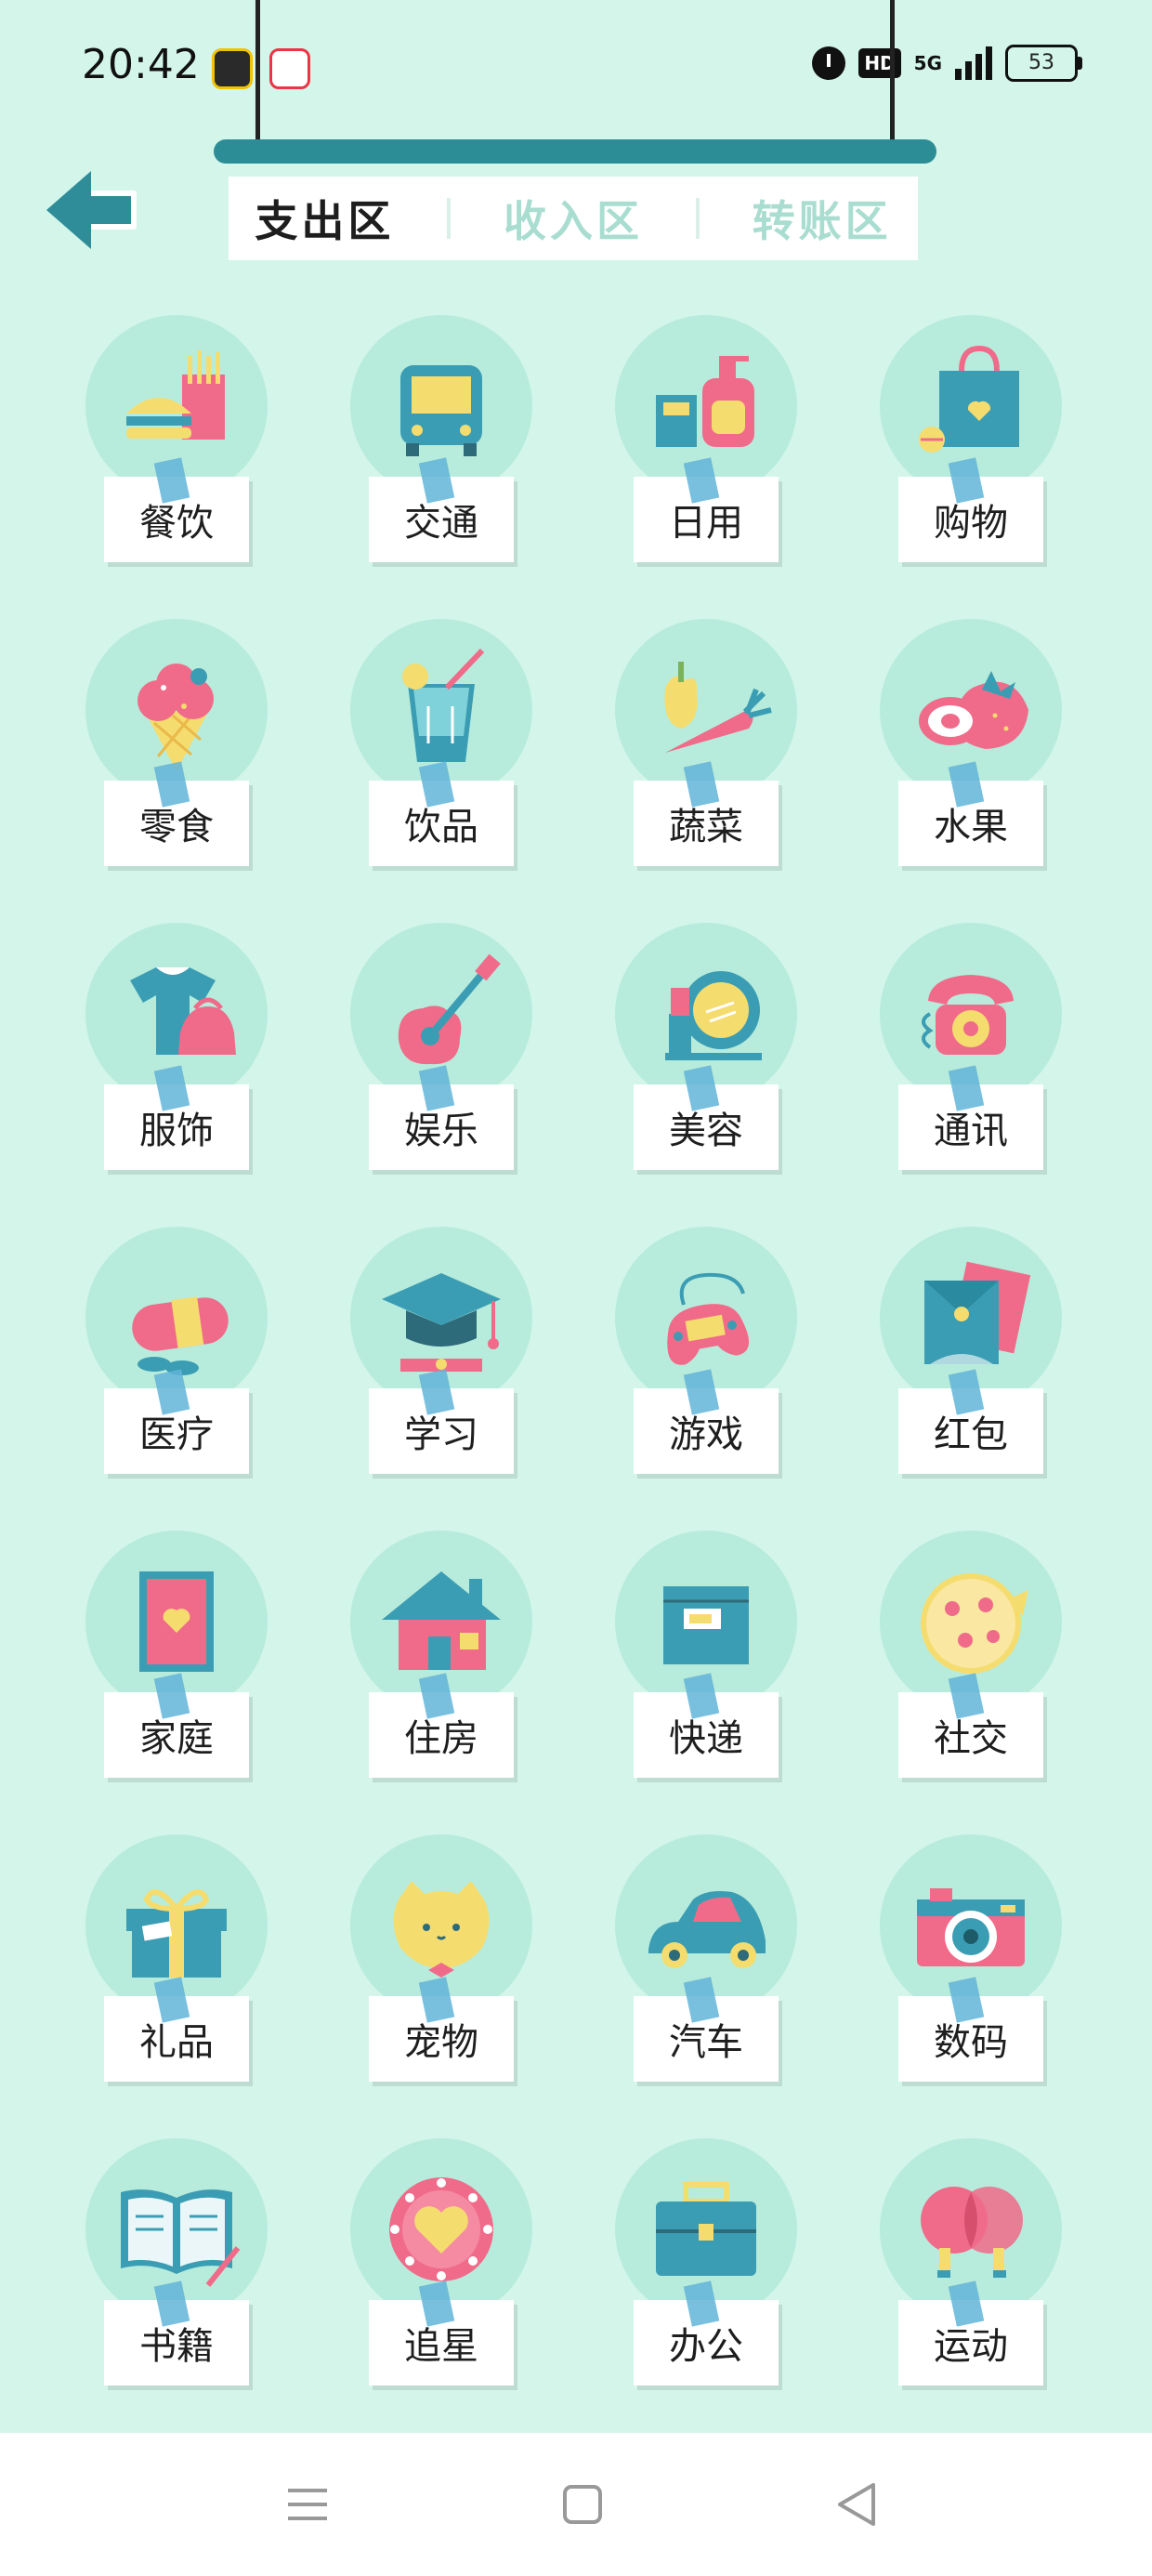  I want to click on category-item: 红包, so click(982, 1375).